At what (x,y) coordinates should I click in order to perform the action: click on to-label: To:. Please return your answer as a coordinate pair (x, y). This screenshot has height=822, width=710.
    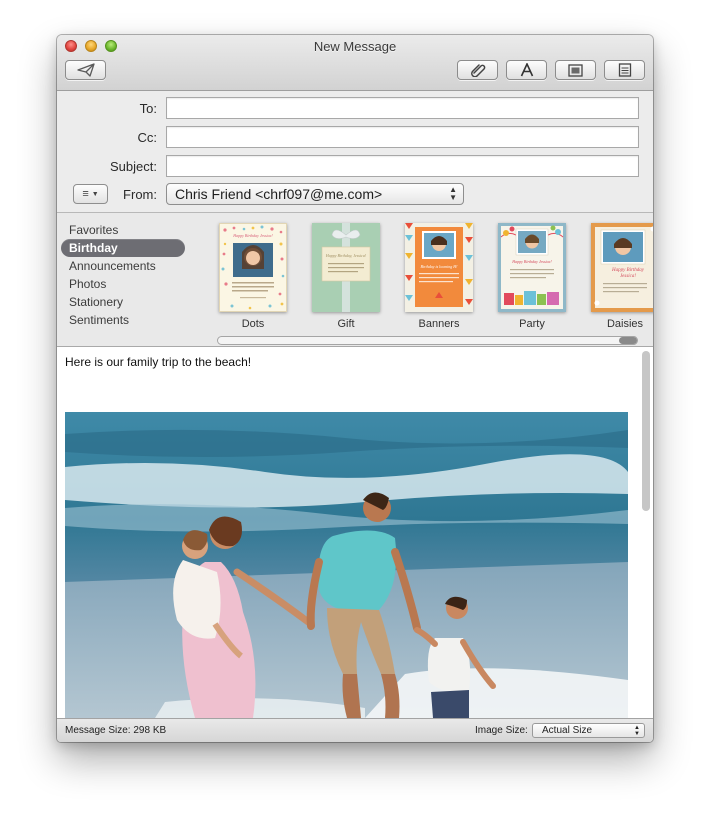
    Looking at the image, I should click on (148, 108).